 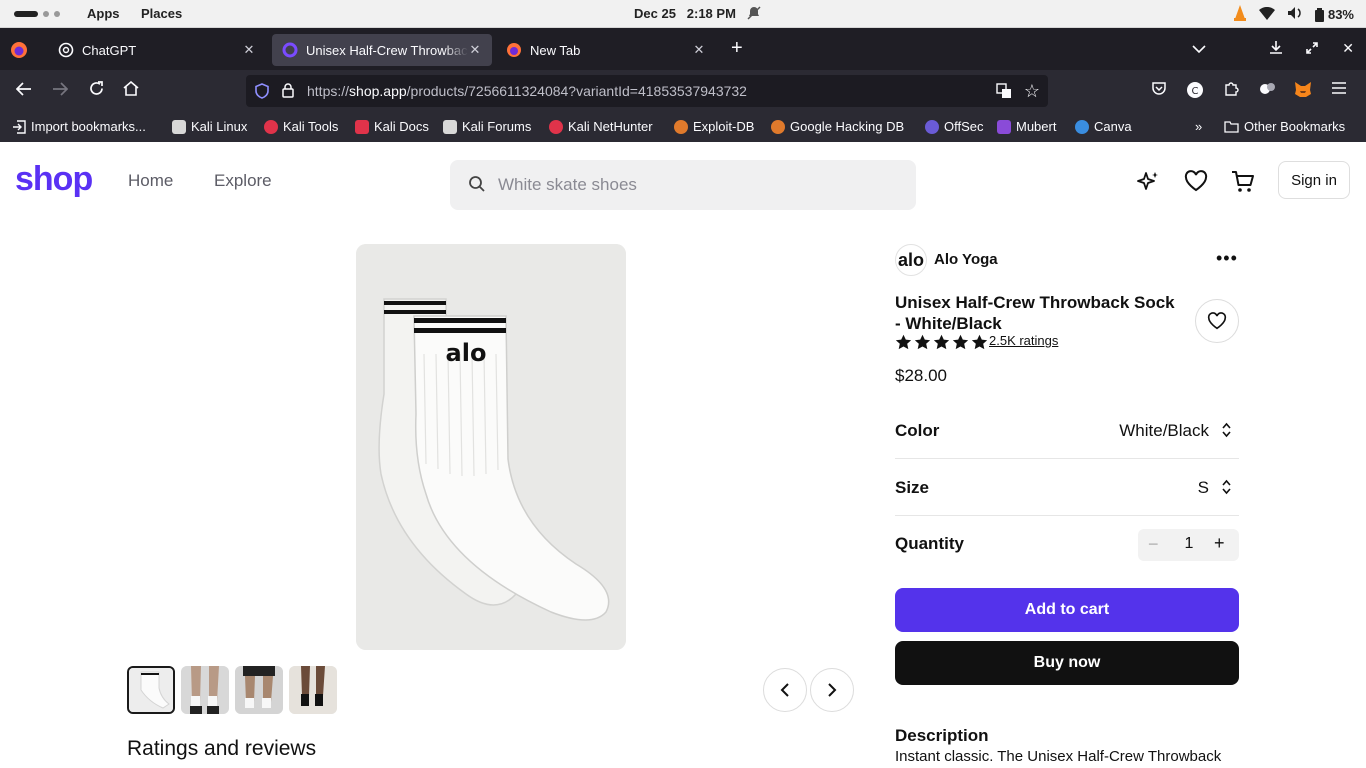 I want to click on close-window-icon: ✕, so click(x=1348, y=48).